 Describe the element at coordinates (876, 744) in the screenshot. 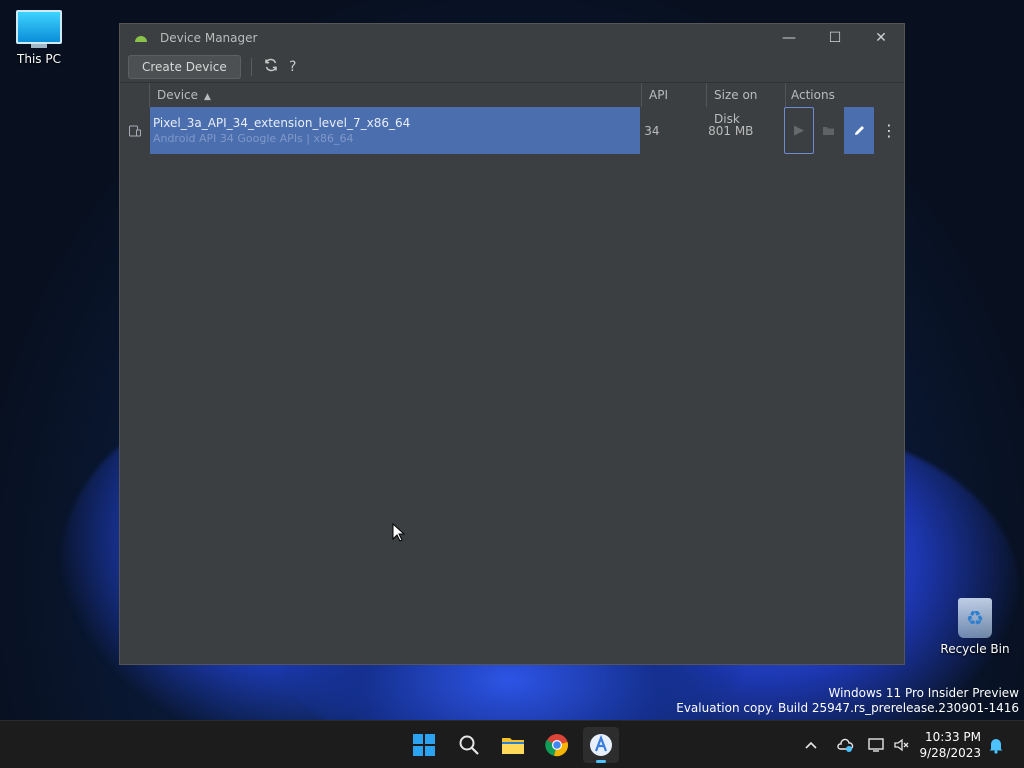

I see `network-icon` at that location.